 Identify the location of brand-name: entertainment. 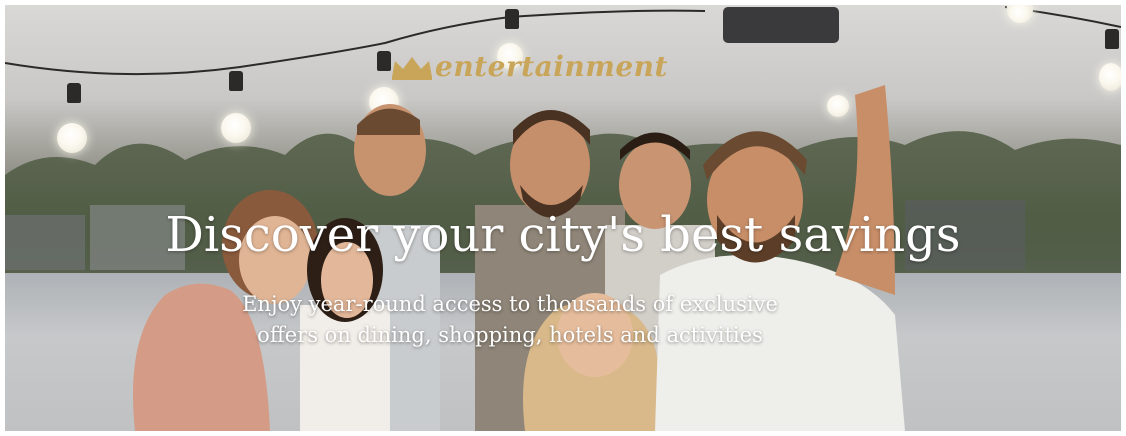
(551, 66).